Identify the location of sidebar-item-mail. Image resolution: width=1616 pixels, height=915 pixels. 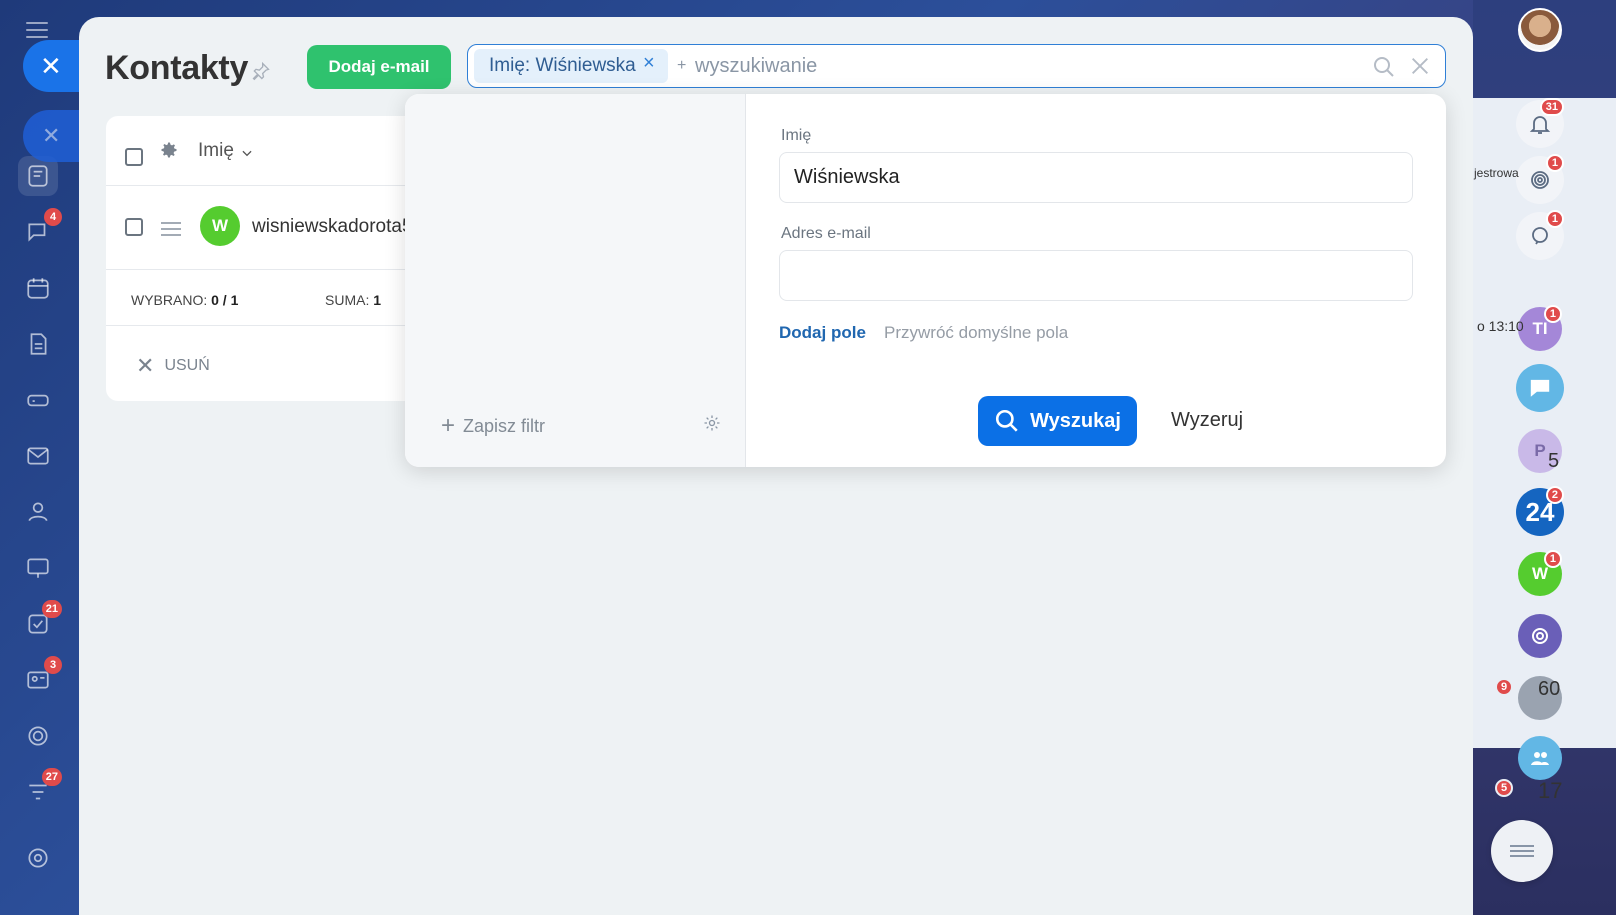
(38, 456).